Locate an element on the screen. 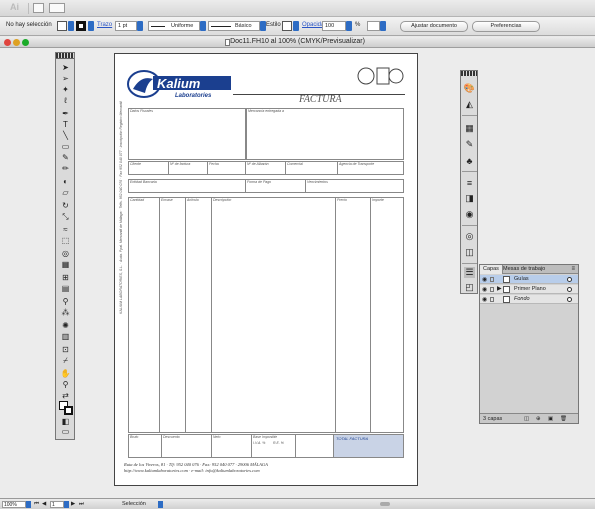 This screenshot has height=509, width=595. graphic-styles-icon: ◫ is located at coordinates (469, 252).